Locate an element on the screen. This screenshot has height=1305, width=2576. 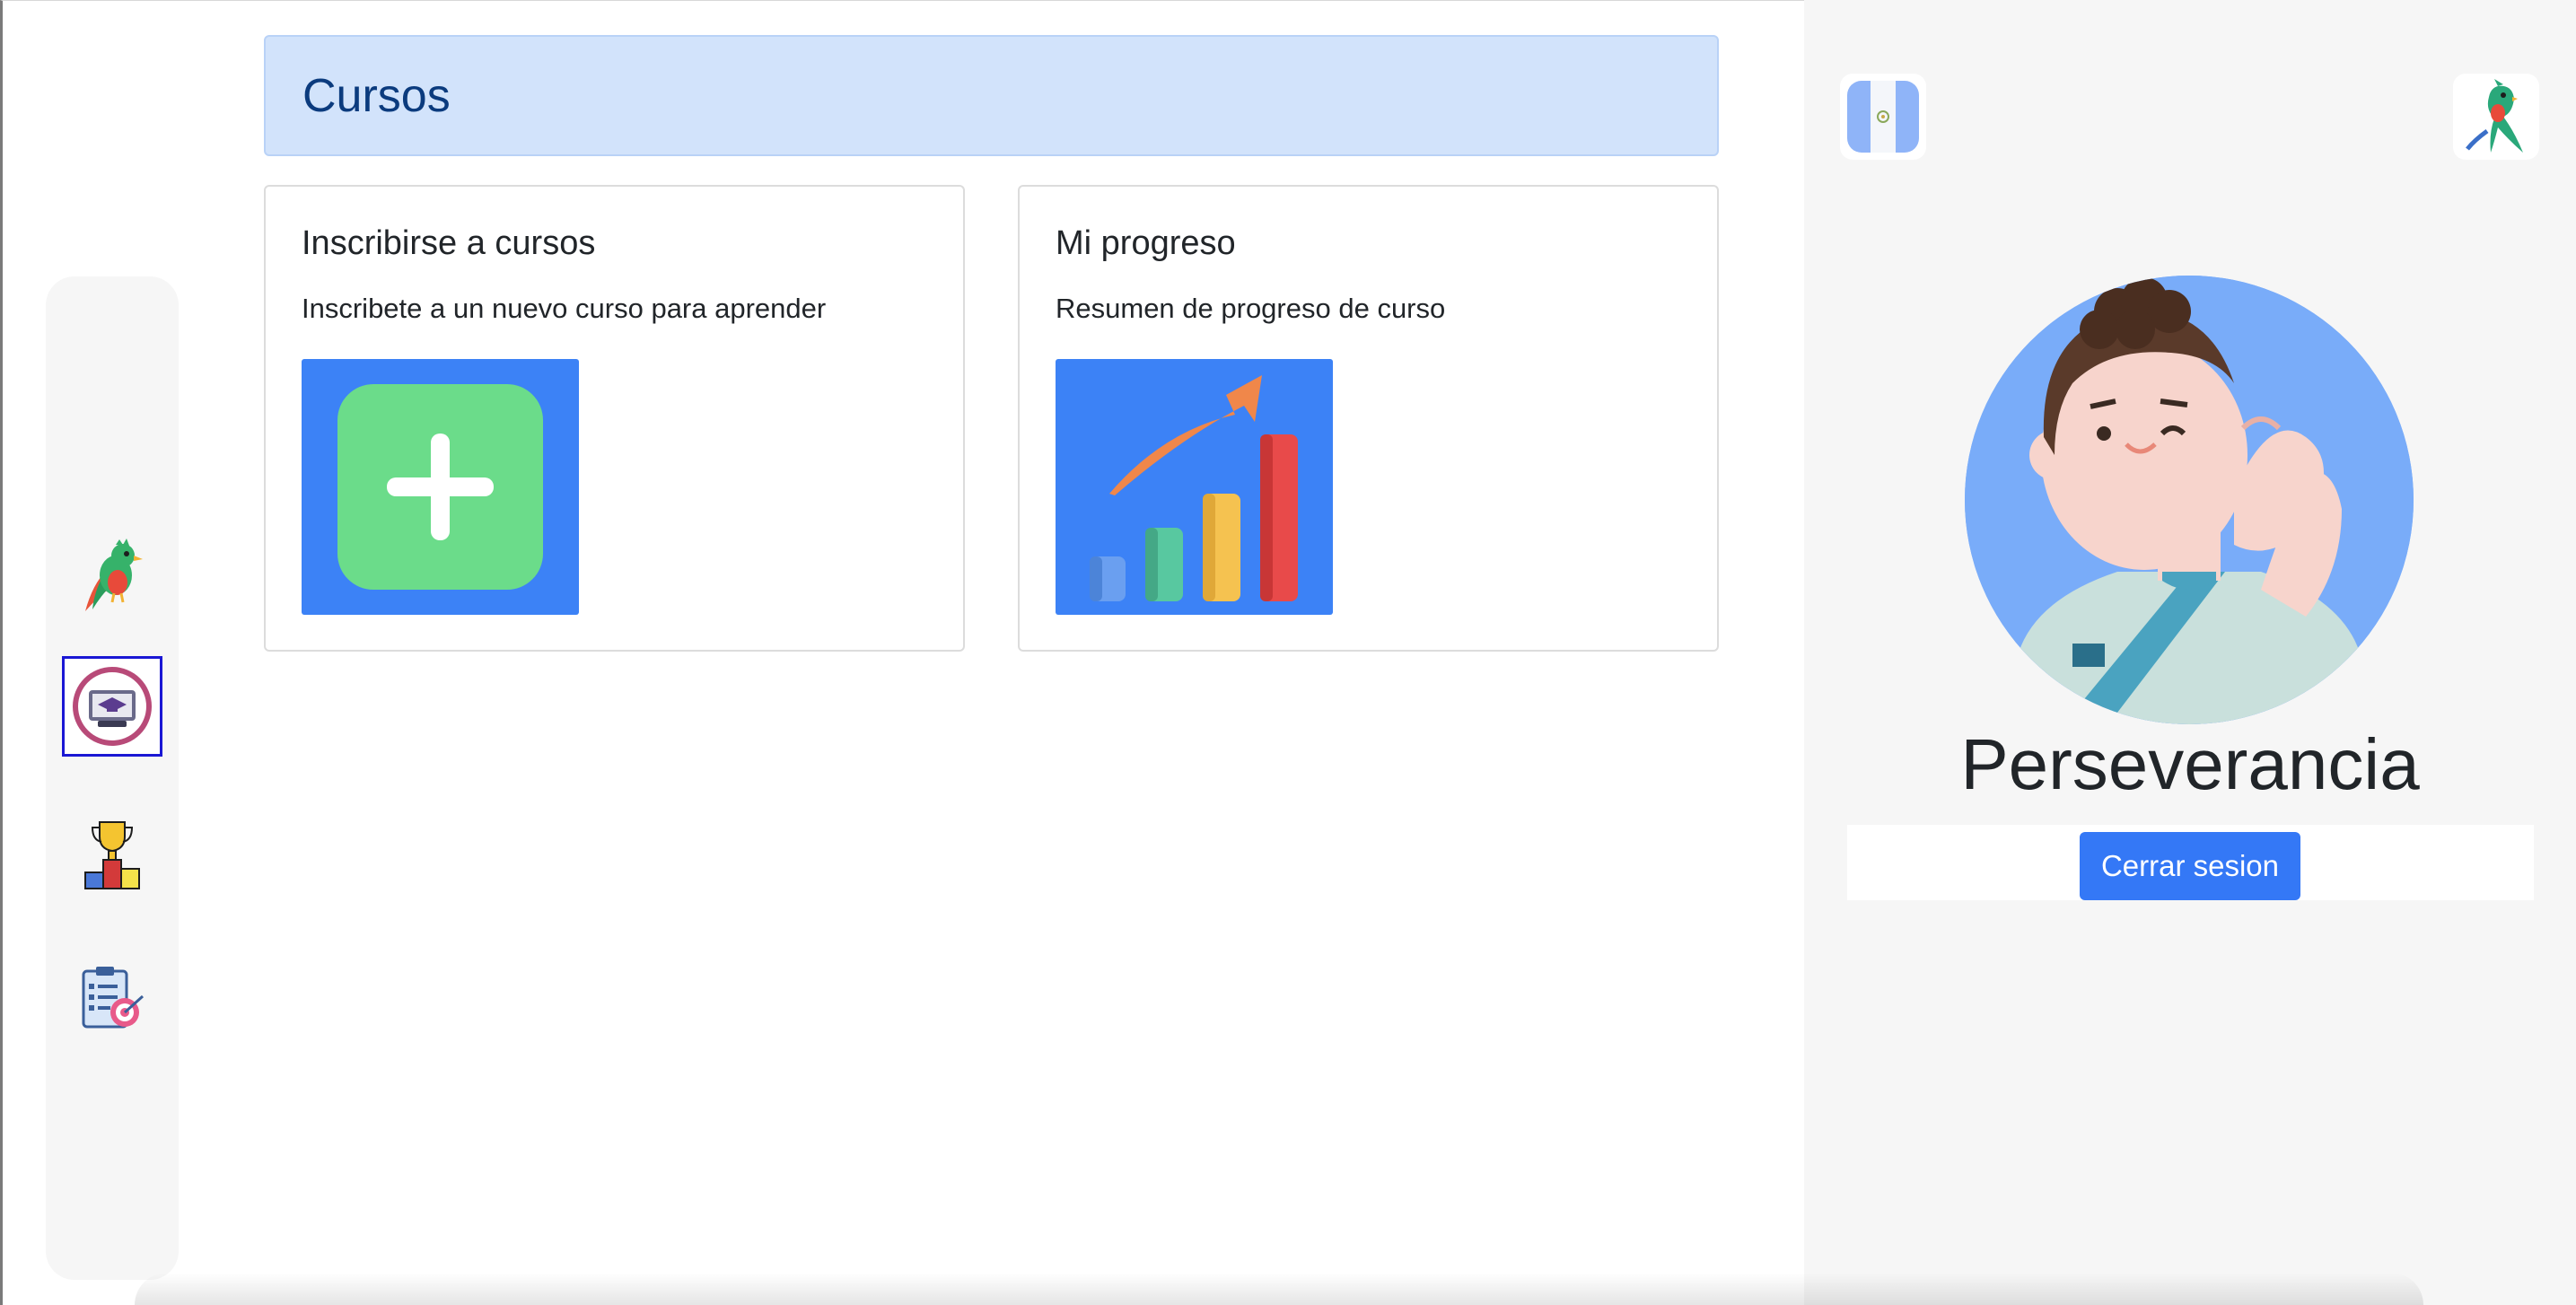
clipboard-target-icon is located at coordinates (113, 998).